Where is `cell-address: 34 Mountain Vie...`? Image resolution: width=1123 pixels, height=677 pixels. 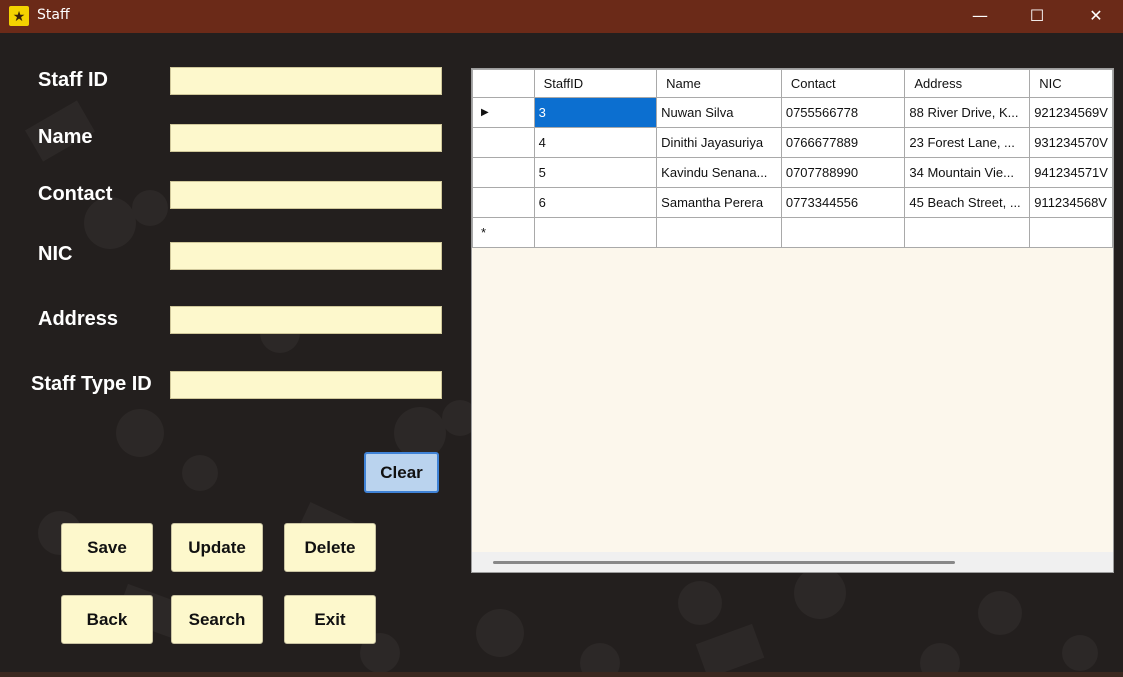
cell-address: 34 Mountain Vie... is located at coordinates (967, 172).